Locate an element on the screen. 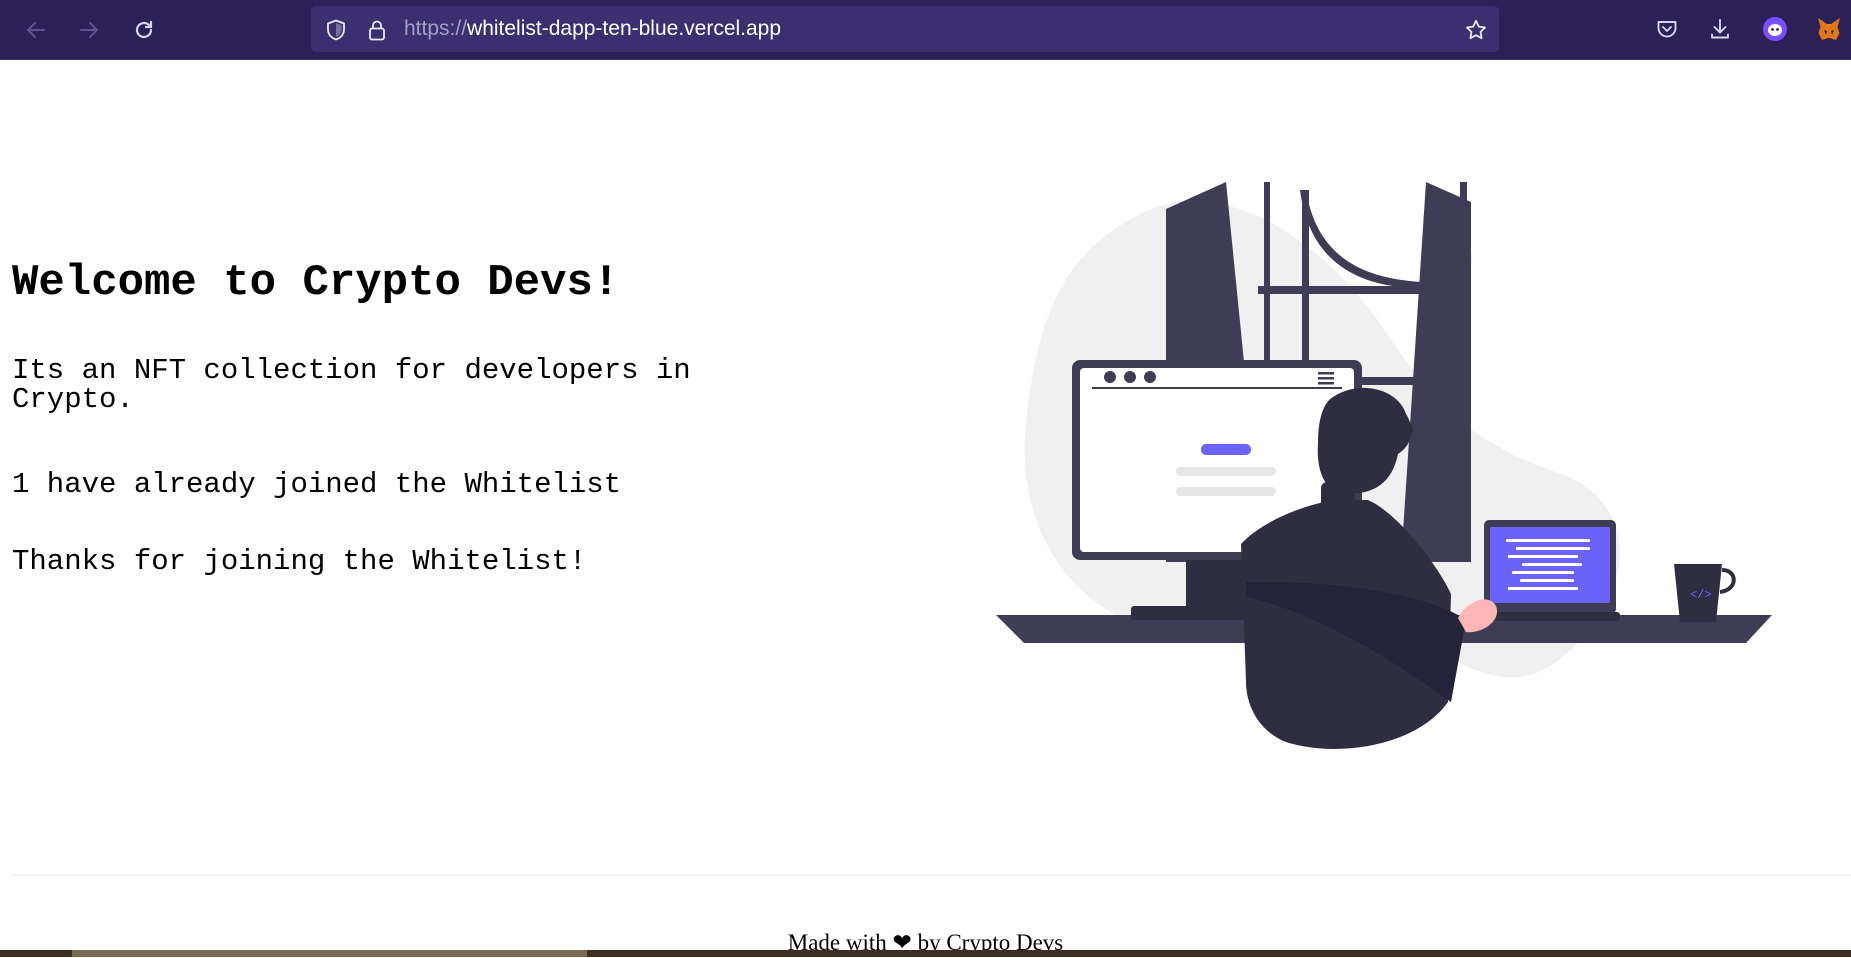 The image size is (1851, 958). pocket-icon is located at coordinates (1667, 29).